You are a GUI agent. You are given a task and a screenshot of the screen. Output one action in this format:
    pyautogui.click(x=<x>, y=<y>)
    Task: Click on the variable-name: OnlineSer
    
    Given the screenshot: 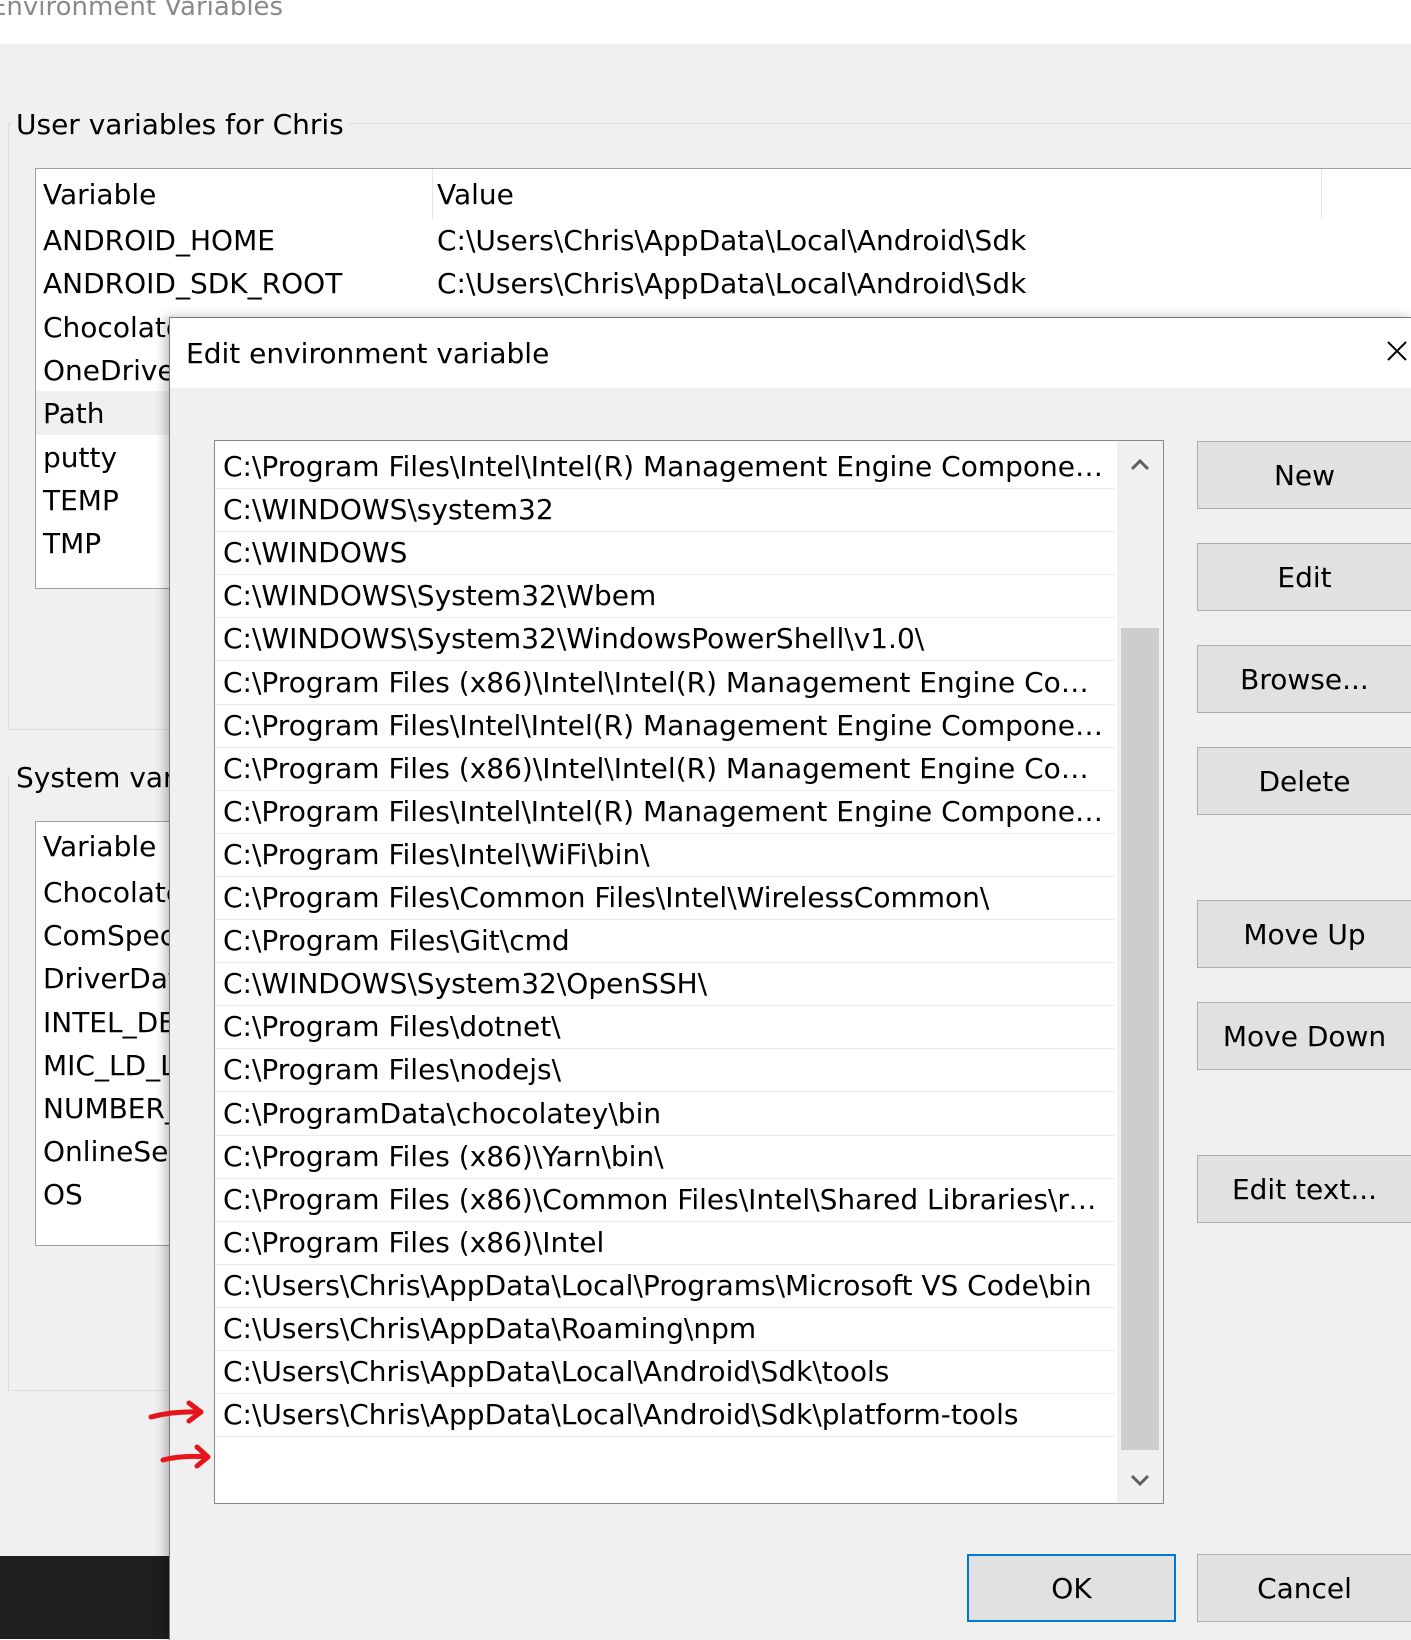 What is the action you would take?
    pyautogui.click(x=111, y=1152)
    